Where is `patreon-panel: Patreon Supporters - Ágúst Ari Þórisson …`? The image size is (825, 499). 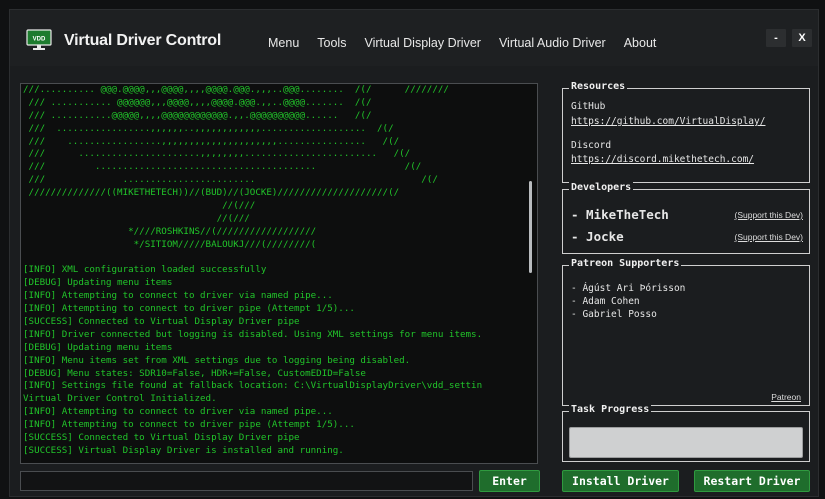 patreon-panel: Patreon Supporters - Ágúst Ari Þórisson … is located at coordinates (686, 332).